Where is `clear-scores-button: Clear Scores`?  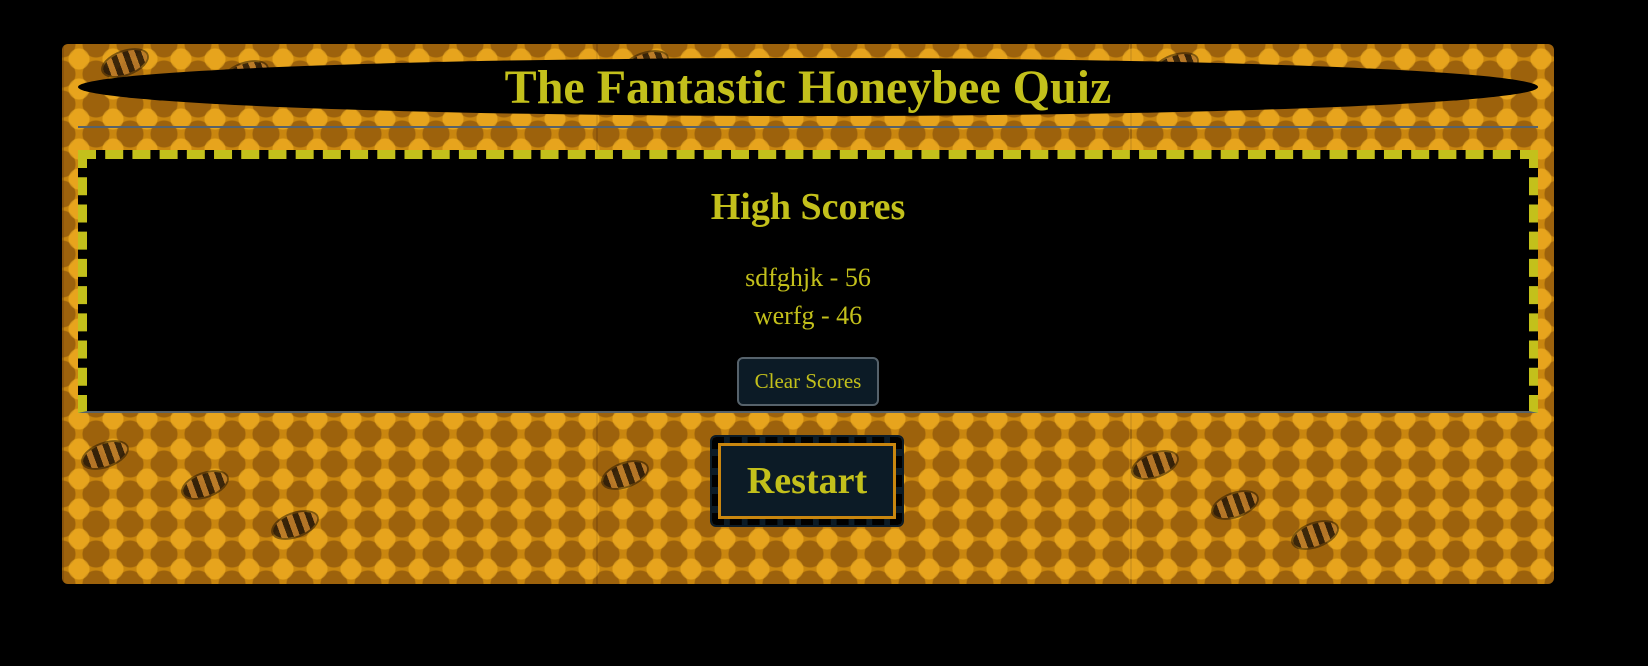
clear-scores-button: Clear Scores is located at coordinates (808, 381).